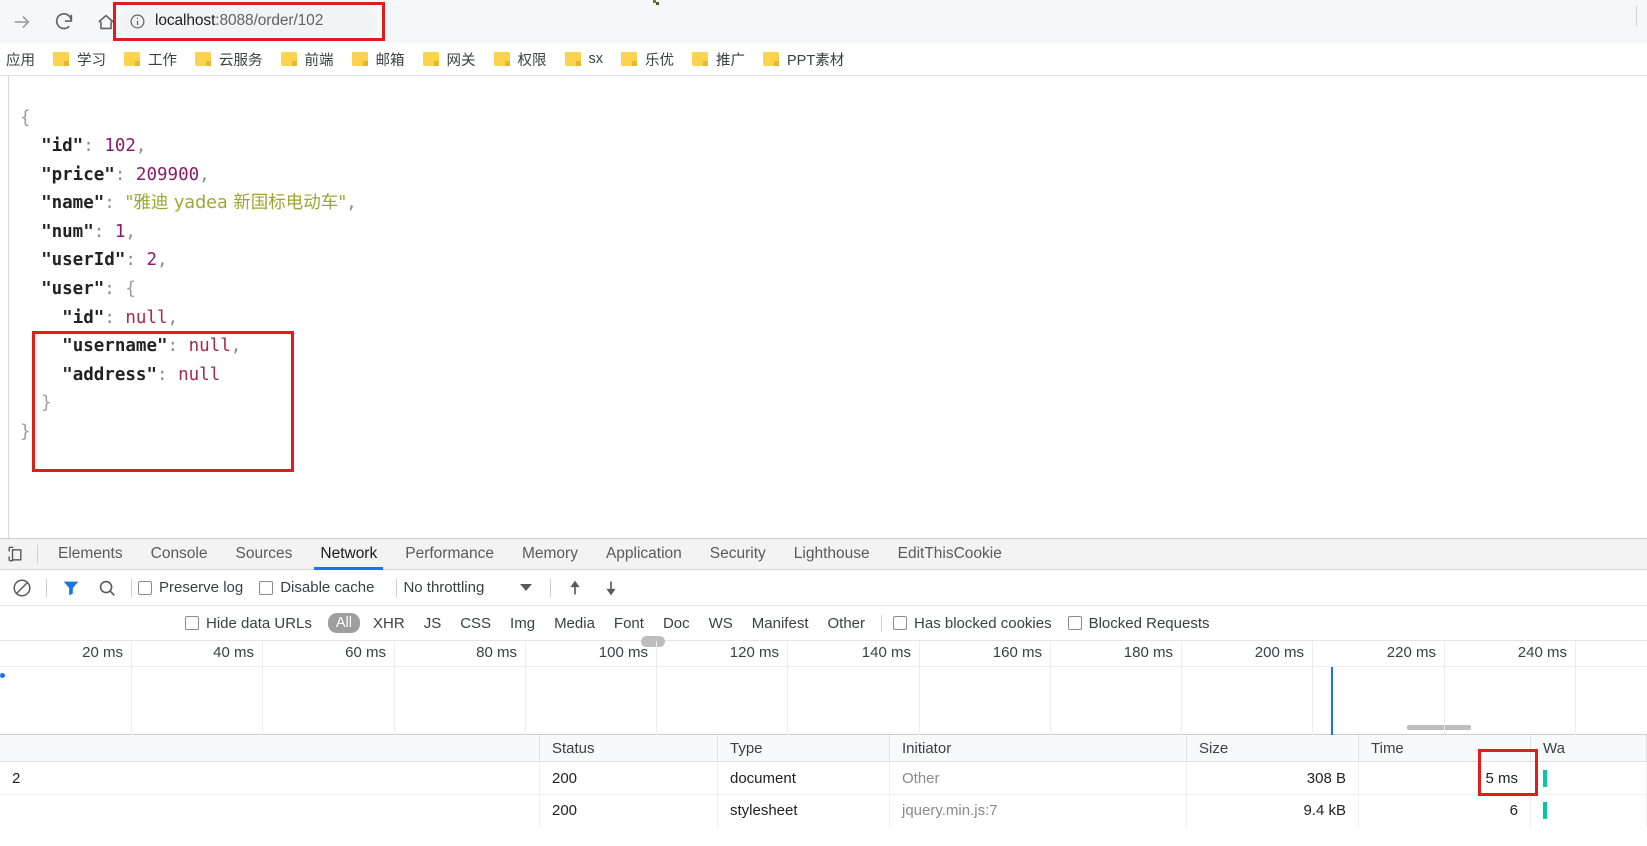  Describe the element at coordinates (780, 623) in the screenshot. I see `filter-type-manifest: Manifest` at that location.